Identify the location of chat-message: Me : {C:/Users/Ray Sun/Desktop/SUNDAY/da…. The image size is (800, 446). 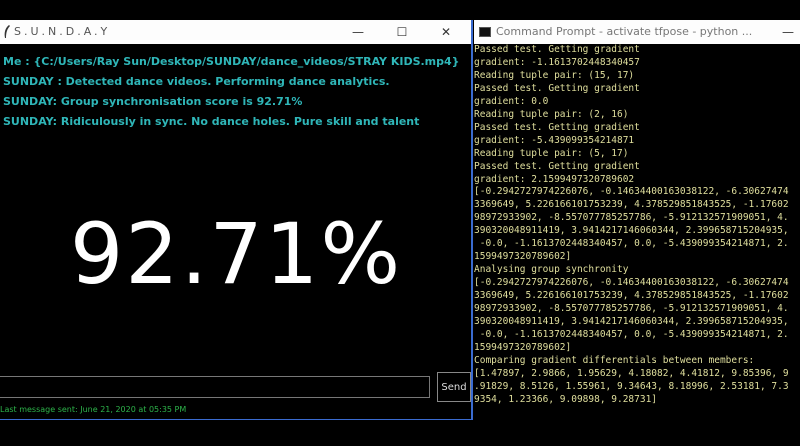
(231, 61).